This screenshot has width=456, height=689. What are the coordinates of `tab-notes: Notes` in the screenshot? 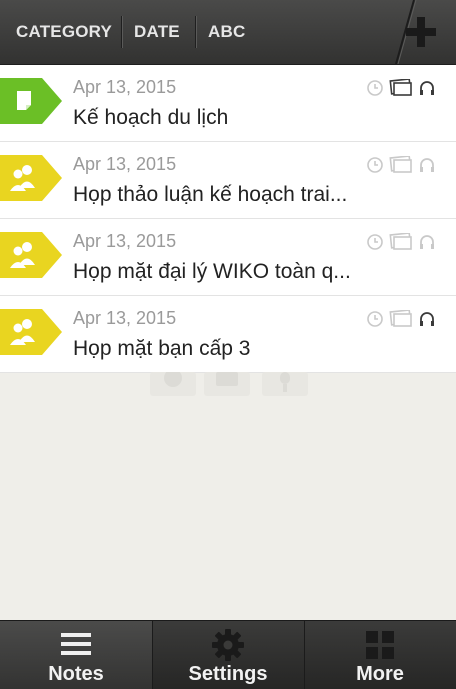 It's located at (76, 655).